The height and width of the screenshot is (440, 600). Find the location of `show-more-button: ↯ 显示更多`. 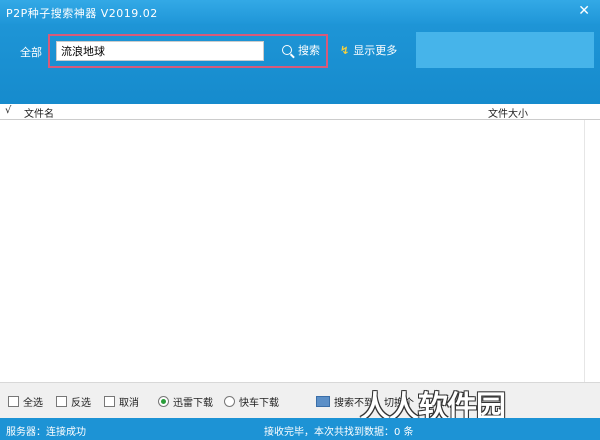

show-more-button: ↯ 显示更多 is located at coordinates (368, 50).